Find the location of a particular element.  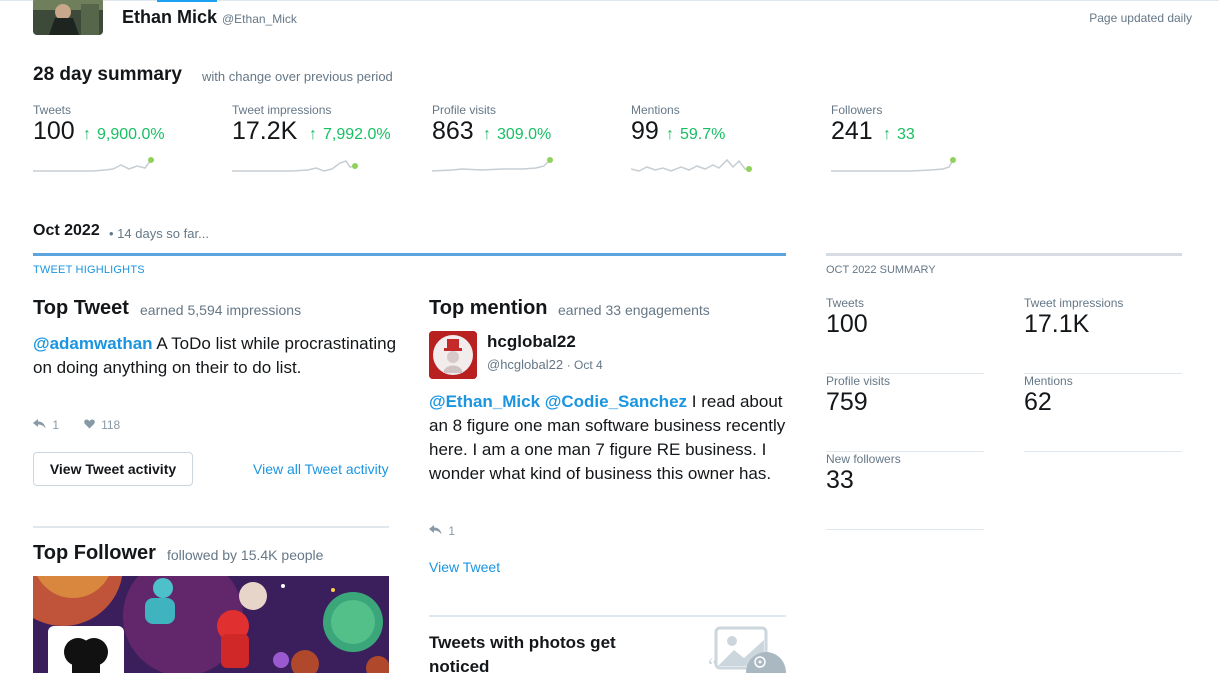

metric-mentions: Mentions 99 ↑ 59.7% is located at coordinates (726, 143).